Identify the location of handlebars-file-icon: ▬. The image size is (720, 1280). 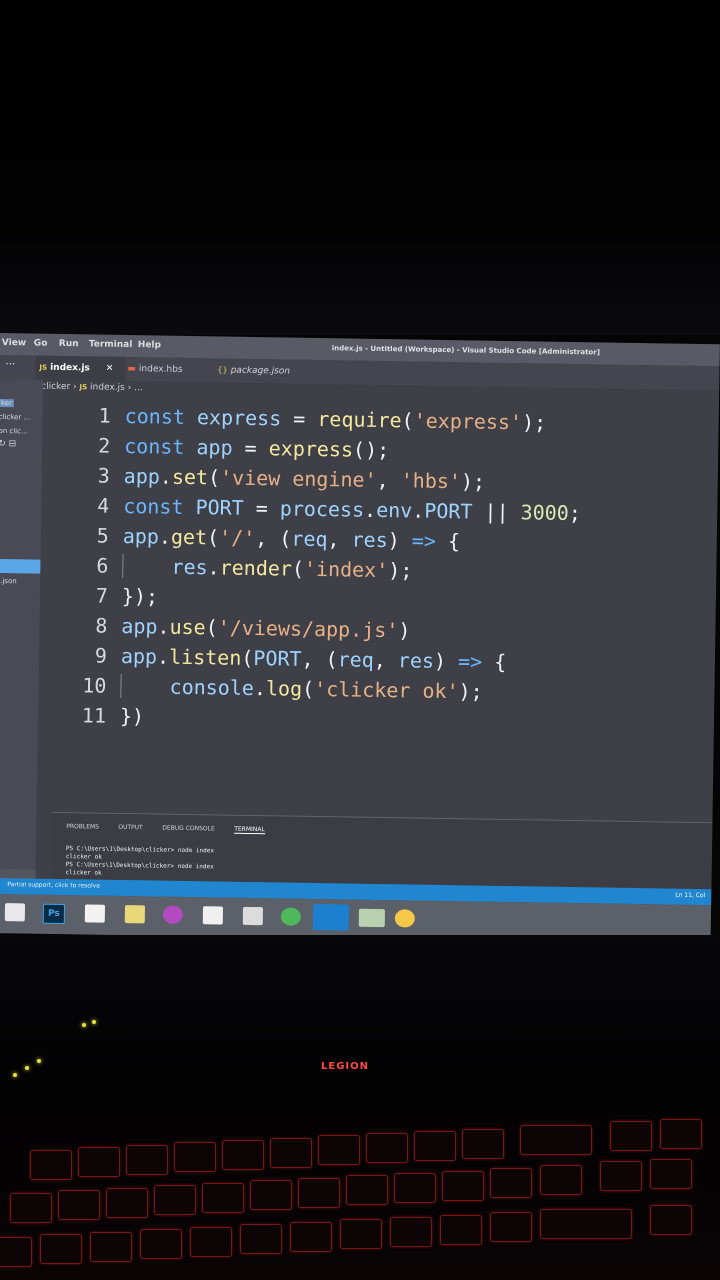
(132, 369).